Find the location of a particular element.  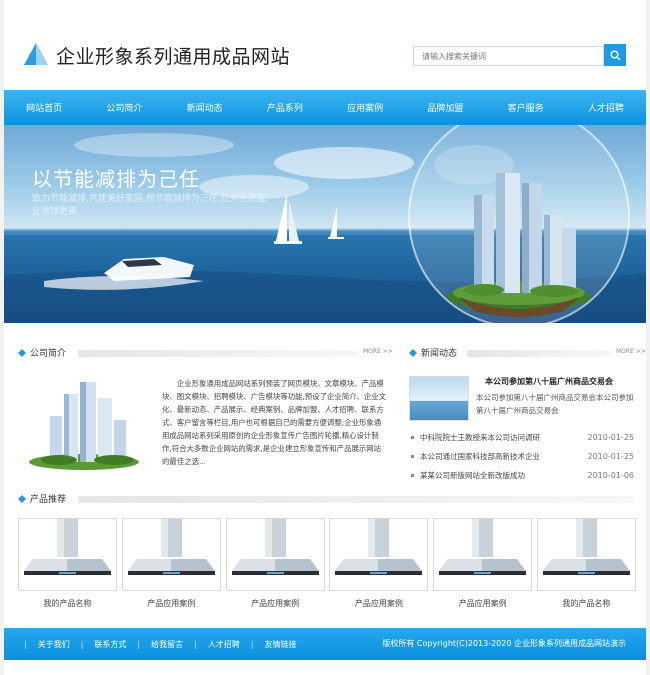

footer-links: | 关于我们 | 联系方式 | 给我留言 | 人才招聘 | 友情链接 is located at coordinates (160, 644).